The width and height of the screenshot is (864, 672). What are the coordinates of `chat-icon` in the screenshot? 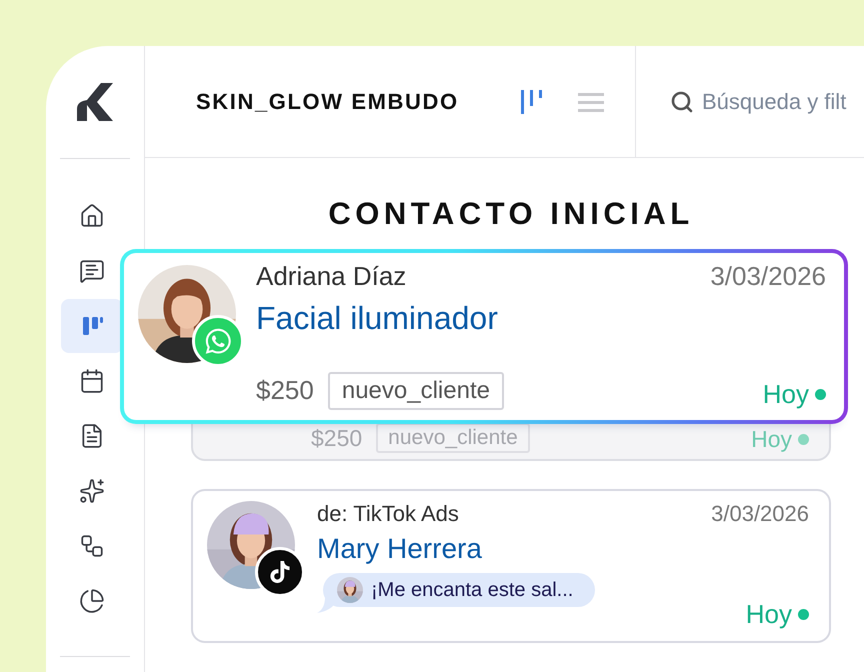 It's located at (92, 271).